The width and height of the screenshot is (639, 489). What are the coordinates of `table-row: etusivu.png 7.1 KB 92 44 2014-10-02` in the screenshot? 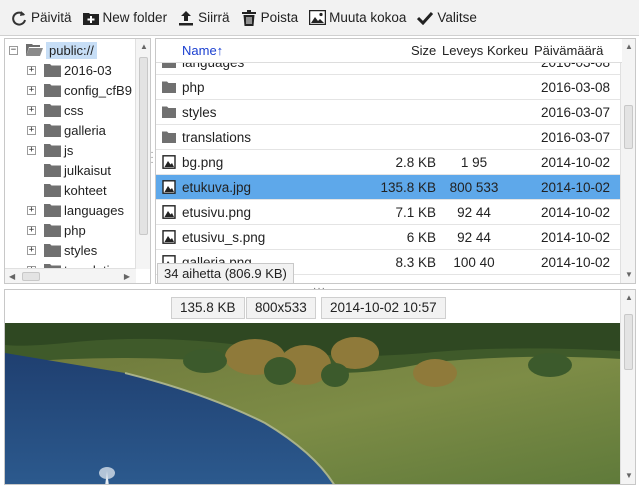 It's located at (389, 212).